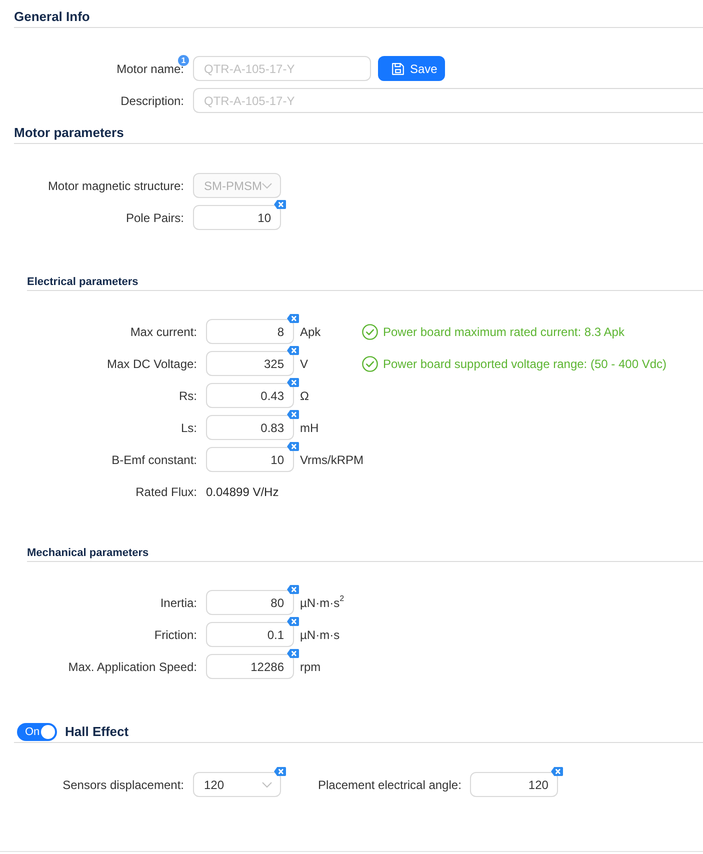  I want to click on field-label: Rs:, so click(188, 395).